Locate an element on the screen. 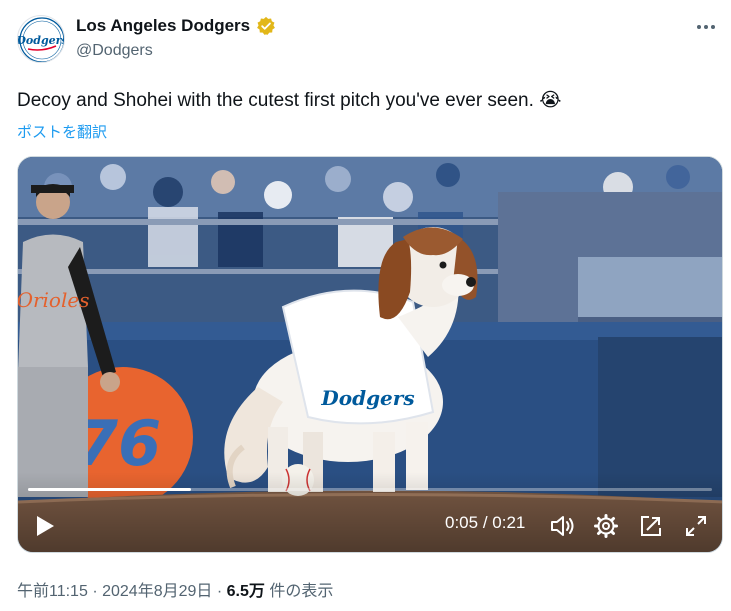  video-time: 0:05 / 0:21 is located at coordinates (485, 523).